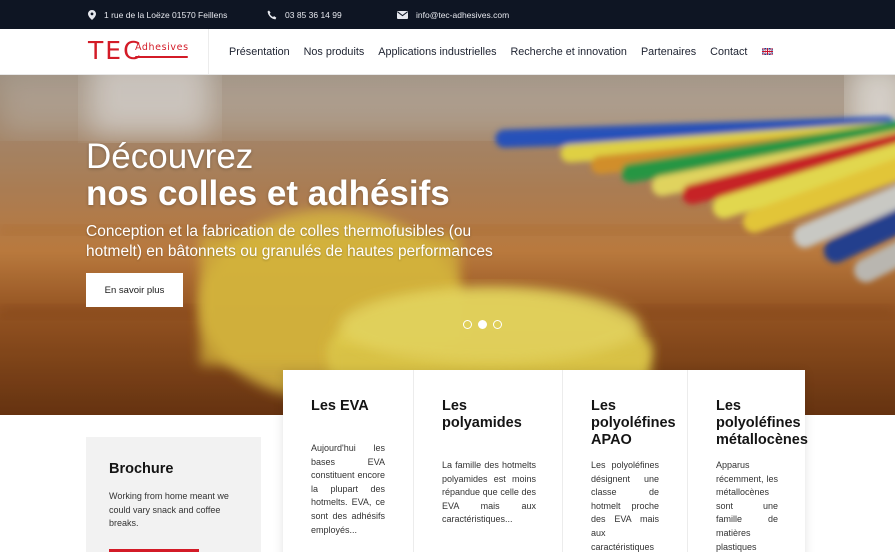 This screenshot has height=552, width=895. Describe the element at coordinates (728, 52) in the screenshot. I see `nav-item-contact: Contact` at that location.